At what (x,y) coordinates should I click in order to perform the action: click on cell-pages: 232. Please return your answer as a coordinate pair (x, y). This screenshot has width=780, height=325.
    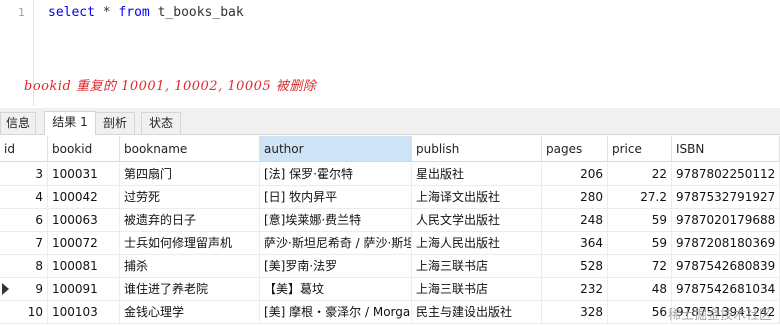
    Looking at the image, I should click on (575, 289).